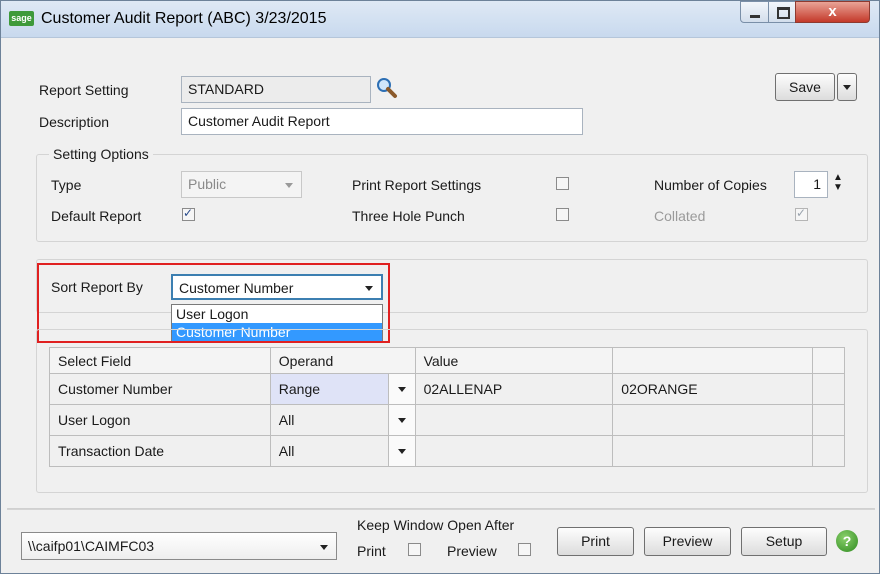 This screenshot has width=881, height=575. What do you see at coordinates (710, 185) in the screenshot?
I see `copies-label: Number of Copies` at bounding box center [710, 185].